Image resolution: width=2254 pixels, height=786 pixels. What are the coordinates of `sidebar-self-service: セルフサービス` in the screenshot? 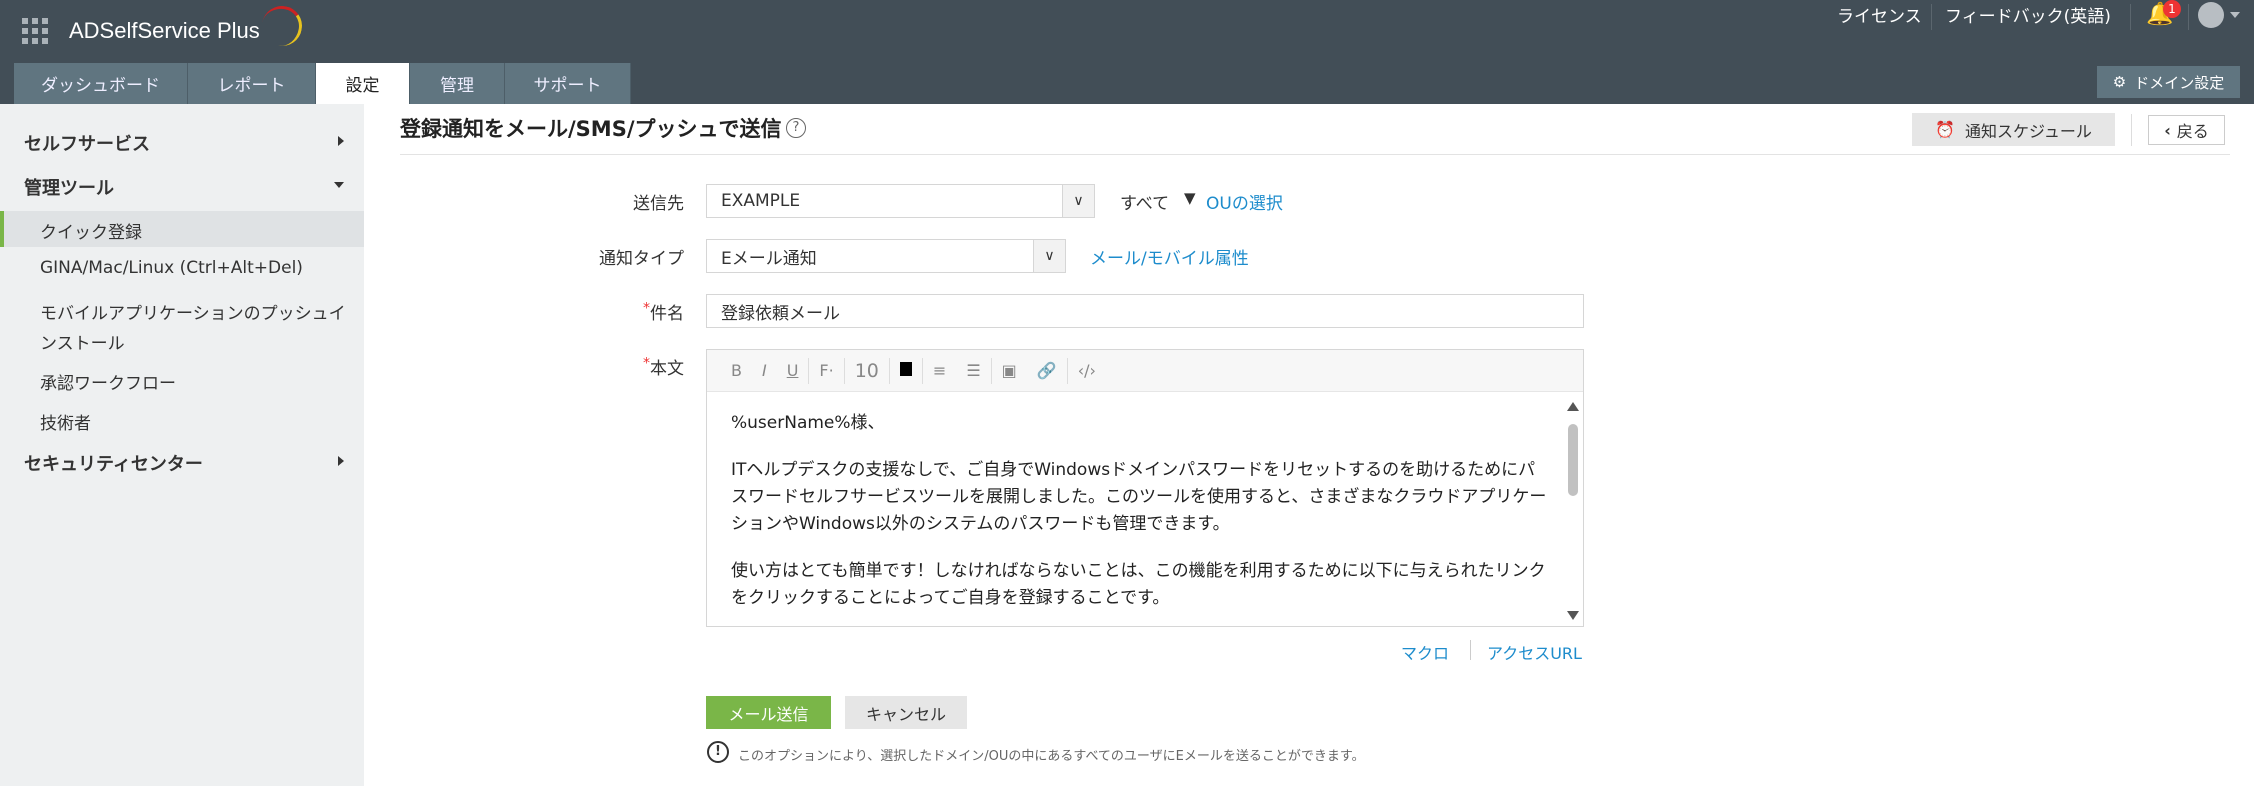 It's located at (184, 143).